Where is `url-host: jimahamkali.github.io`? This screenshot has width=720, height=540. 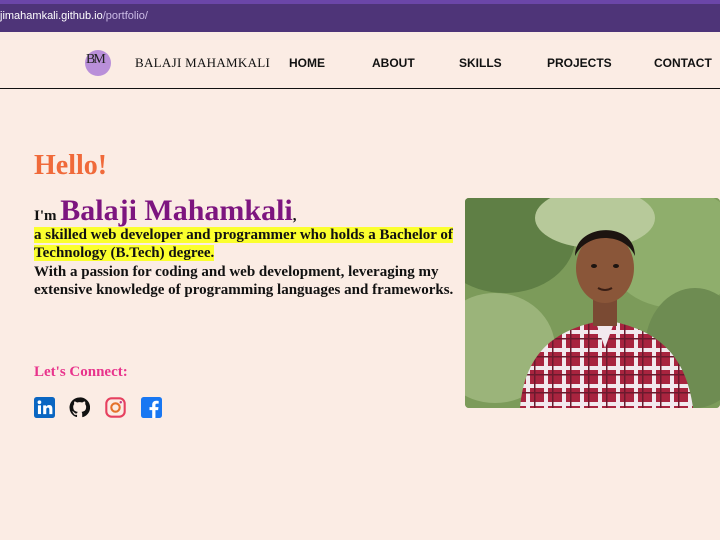
url-host: jimahamkali.github.io is located at coordinates (51, 16).